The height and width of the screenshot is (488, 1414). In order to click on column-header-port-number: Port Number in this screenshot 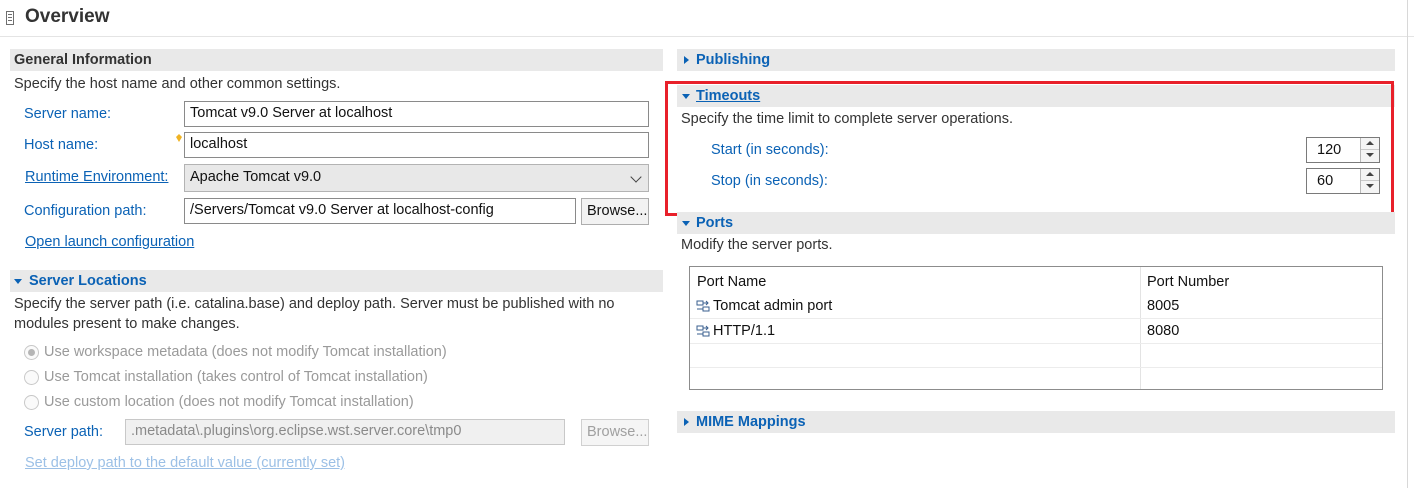, I will do `click(1188, 282)`.